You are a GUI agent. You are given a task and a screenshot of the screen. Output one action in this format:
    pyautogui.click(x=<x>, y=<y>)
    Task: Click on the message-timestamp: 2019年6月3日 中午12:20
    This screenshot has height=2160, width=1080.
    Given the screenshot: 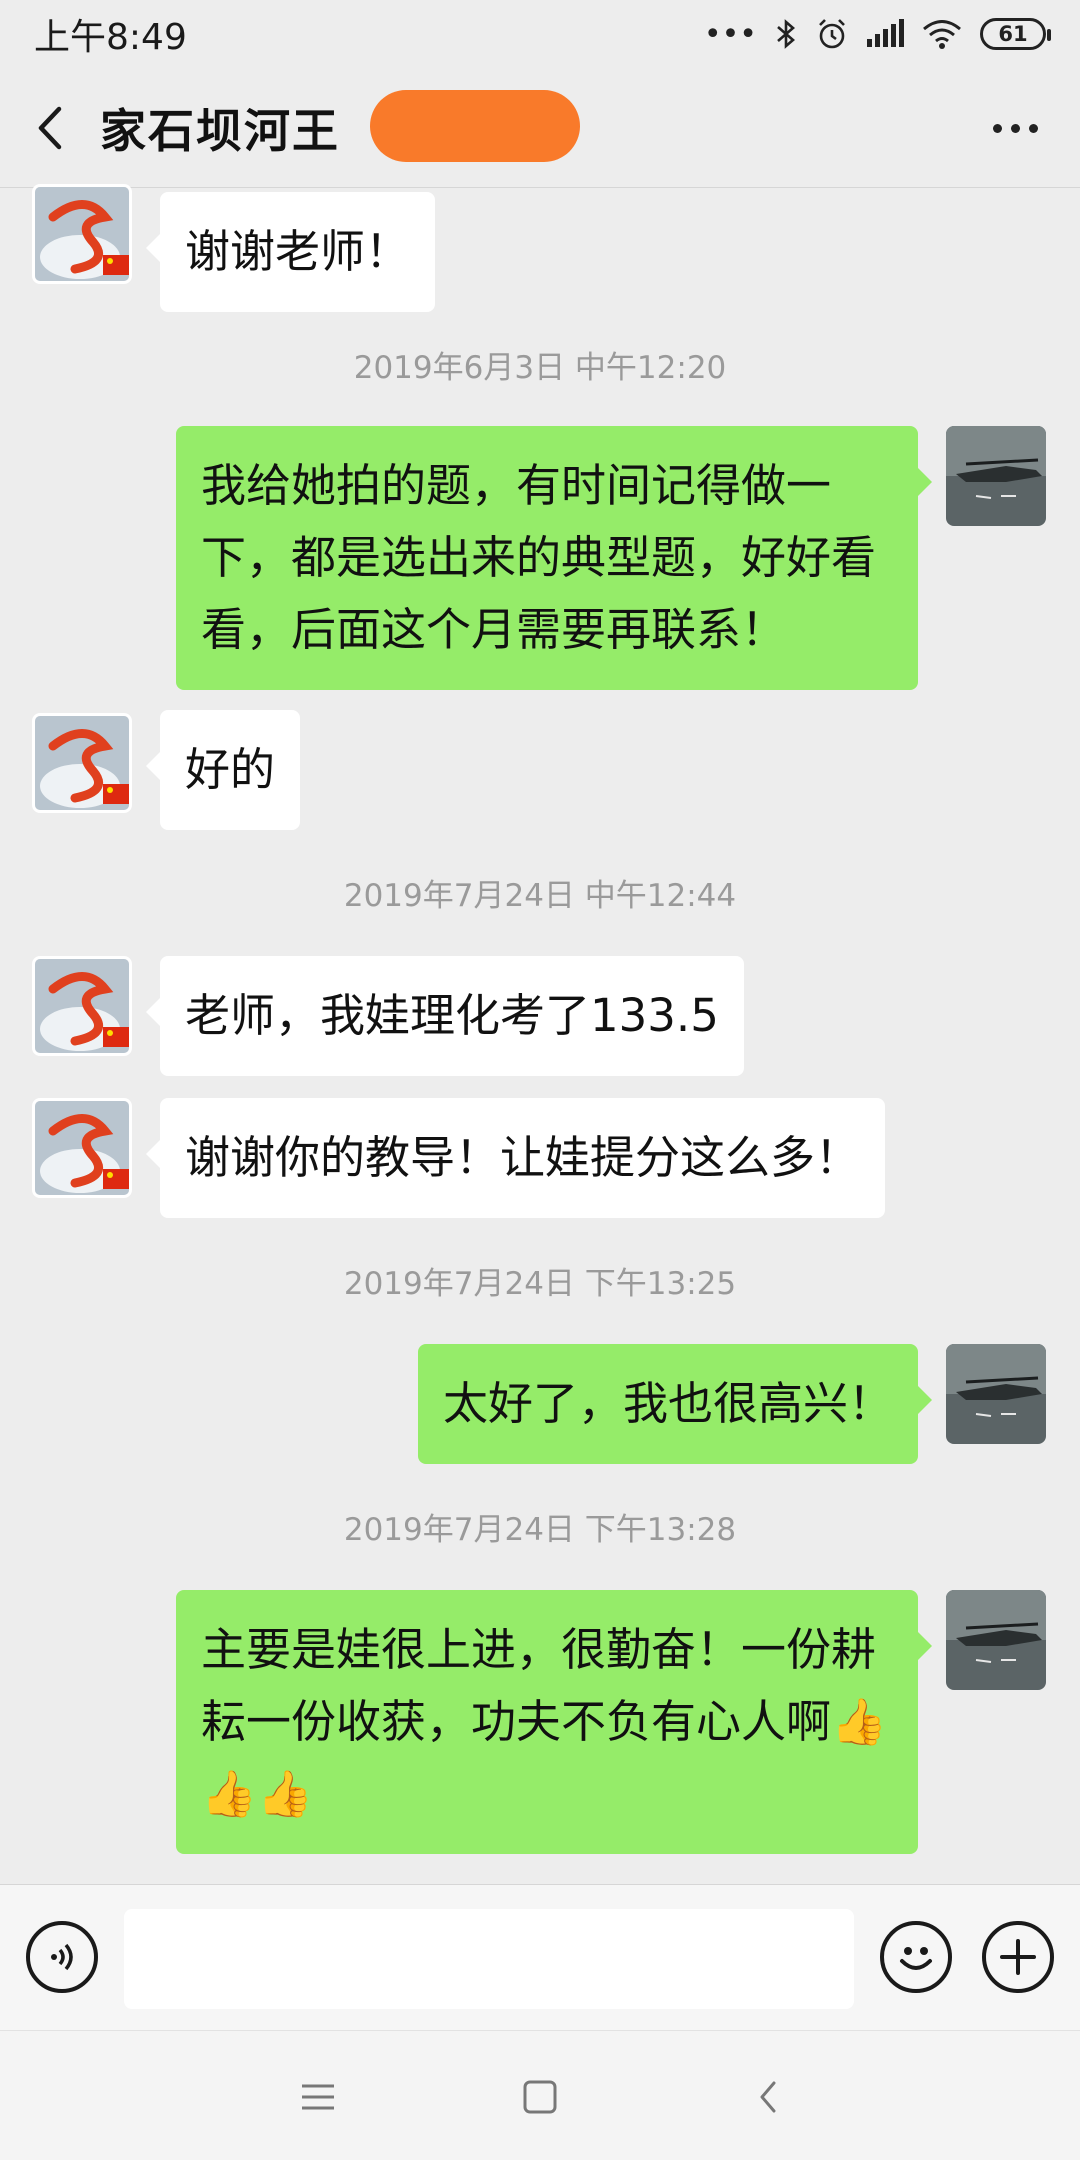 What is the action you would take?
    pyautogui.click(x=540, y=368)
    